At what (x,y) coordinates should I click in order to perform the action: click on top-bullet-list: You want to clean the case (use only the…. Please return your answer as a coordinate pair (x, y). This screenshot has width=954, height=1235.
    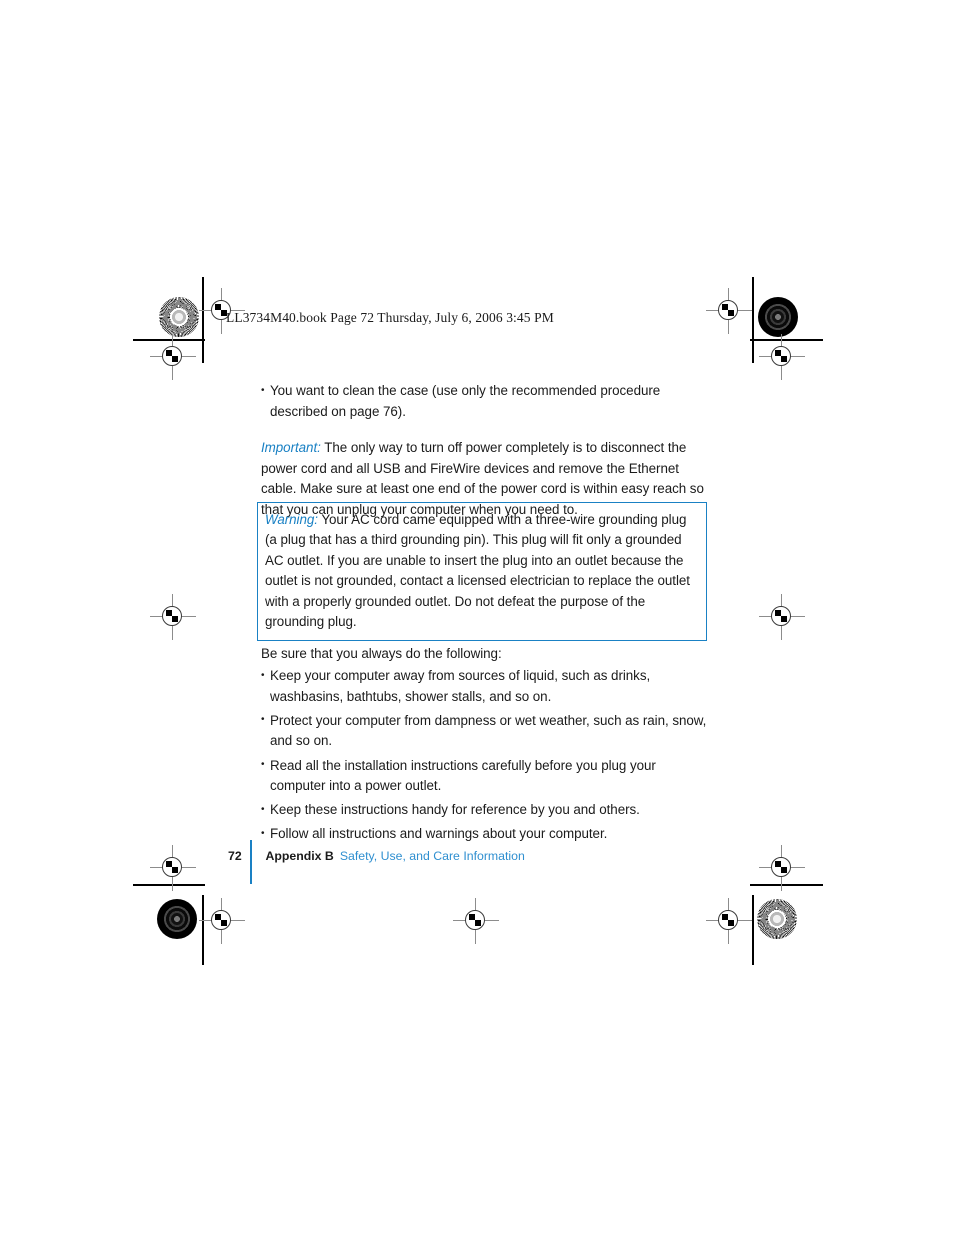
    Looking at the image, I should click on (484, 401).